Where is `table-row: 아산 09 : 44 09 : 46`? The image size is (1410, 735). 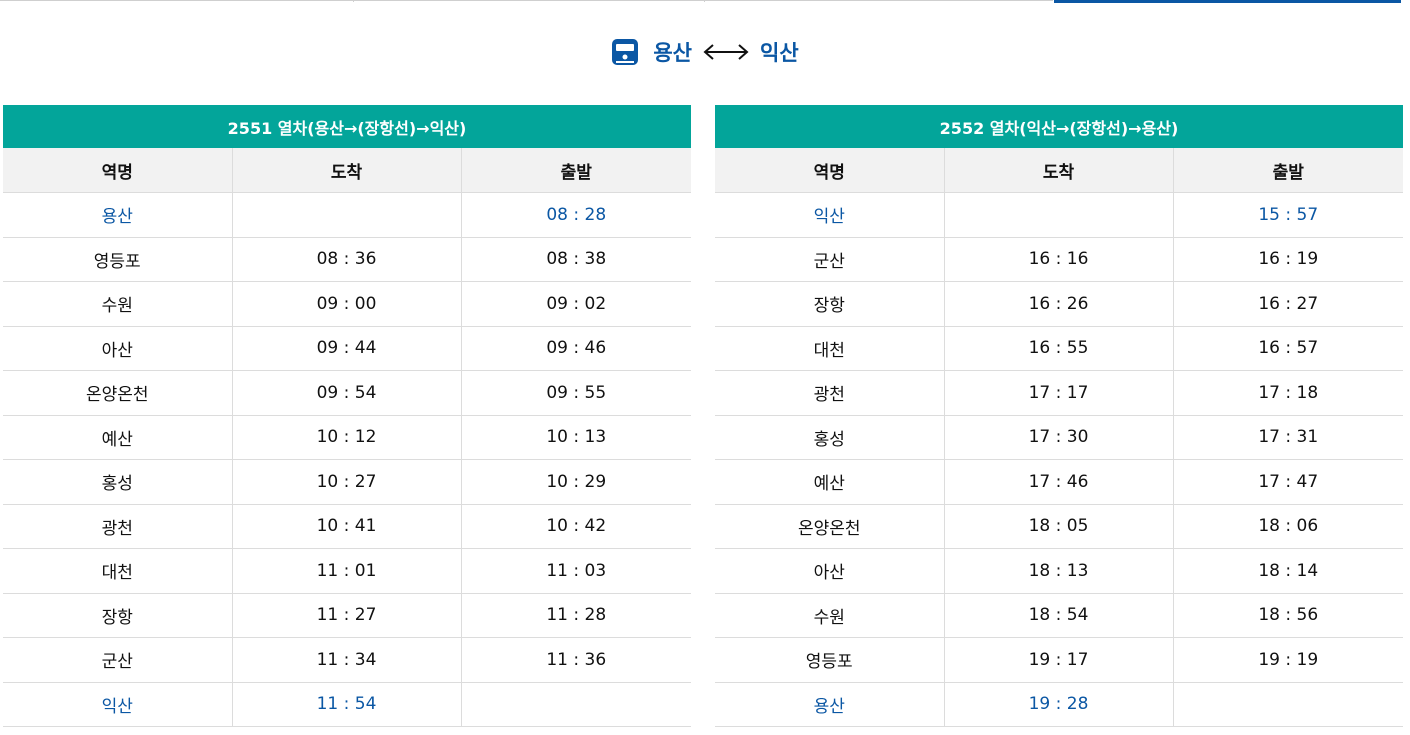 table-row: 아산 09 : 44 09 : 46 is located at coordinates (347, 348).